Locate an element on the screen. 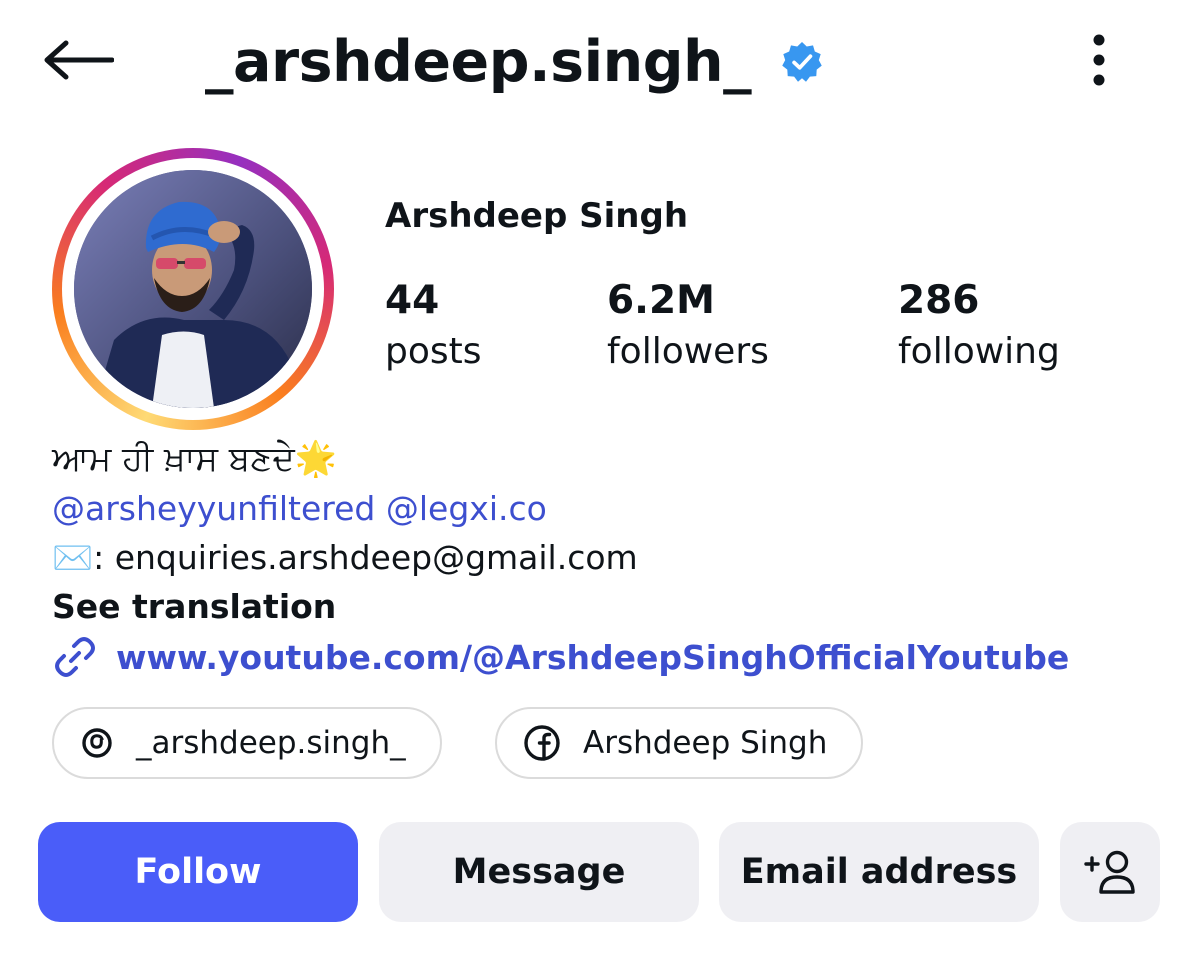  add-user-button is located at coordinates (1110, 872).